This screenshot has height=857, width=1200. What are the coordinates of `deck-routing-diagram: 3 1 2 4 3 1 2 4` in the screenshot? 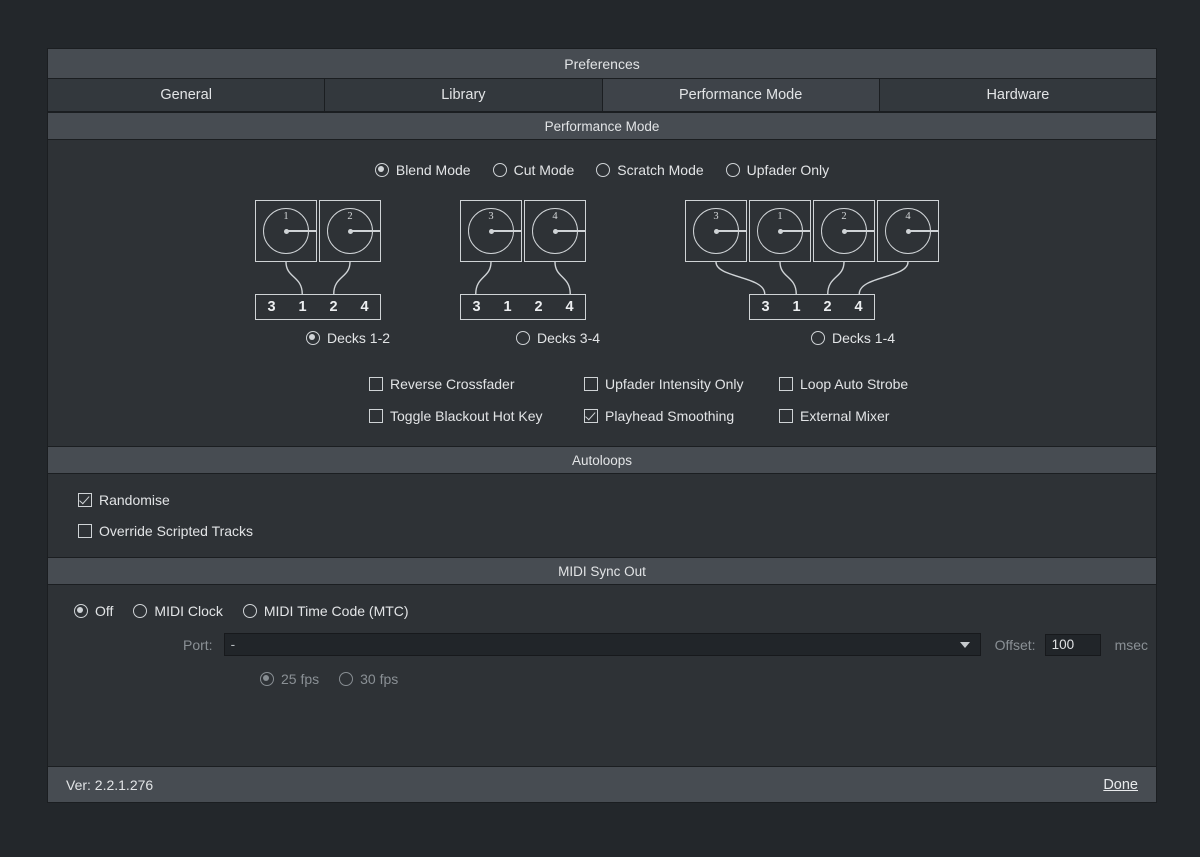 It's located at (812, 260).